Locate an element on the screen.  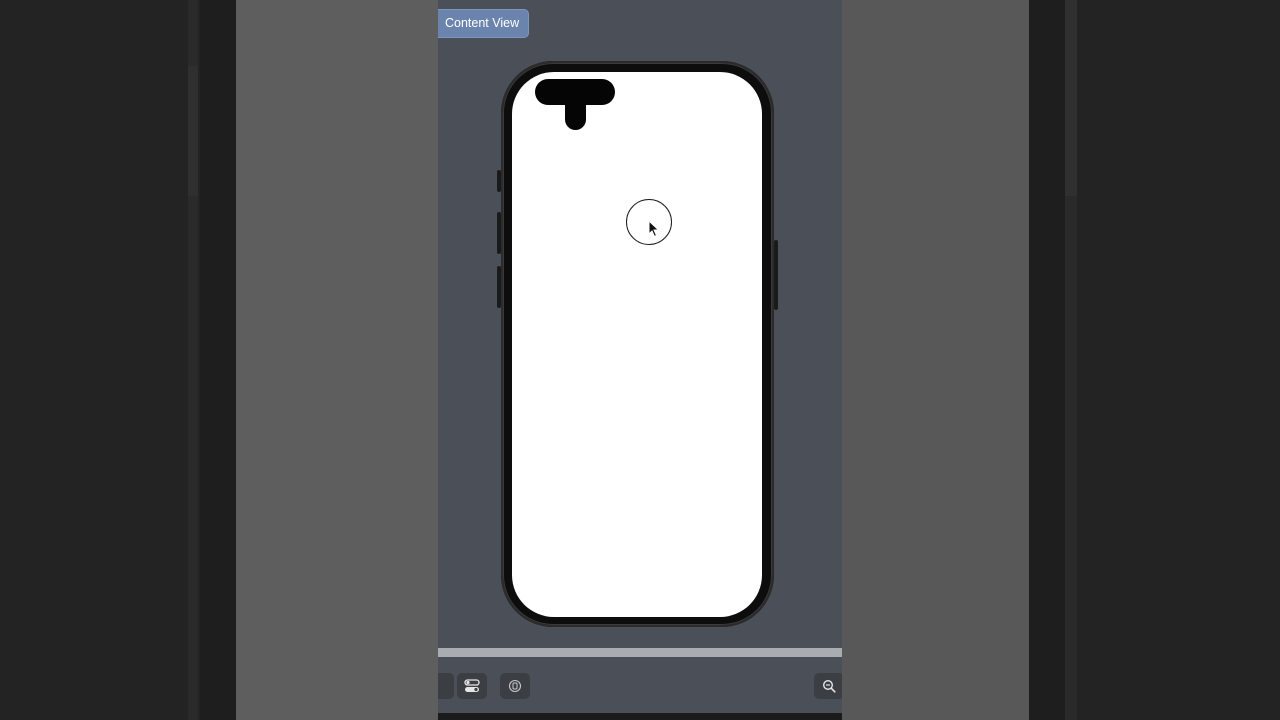
mouse-pointer-icon is located at coordinates (654, 229).